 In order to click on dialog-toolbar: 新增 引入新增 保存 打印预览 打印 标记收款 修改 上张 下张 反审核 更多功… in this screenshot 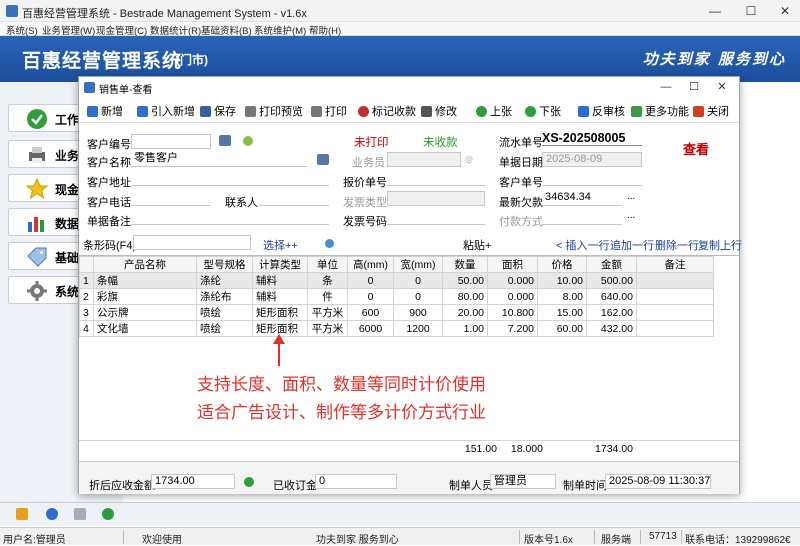, I will do `click(409, 111)`.